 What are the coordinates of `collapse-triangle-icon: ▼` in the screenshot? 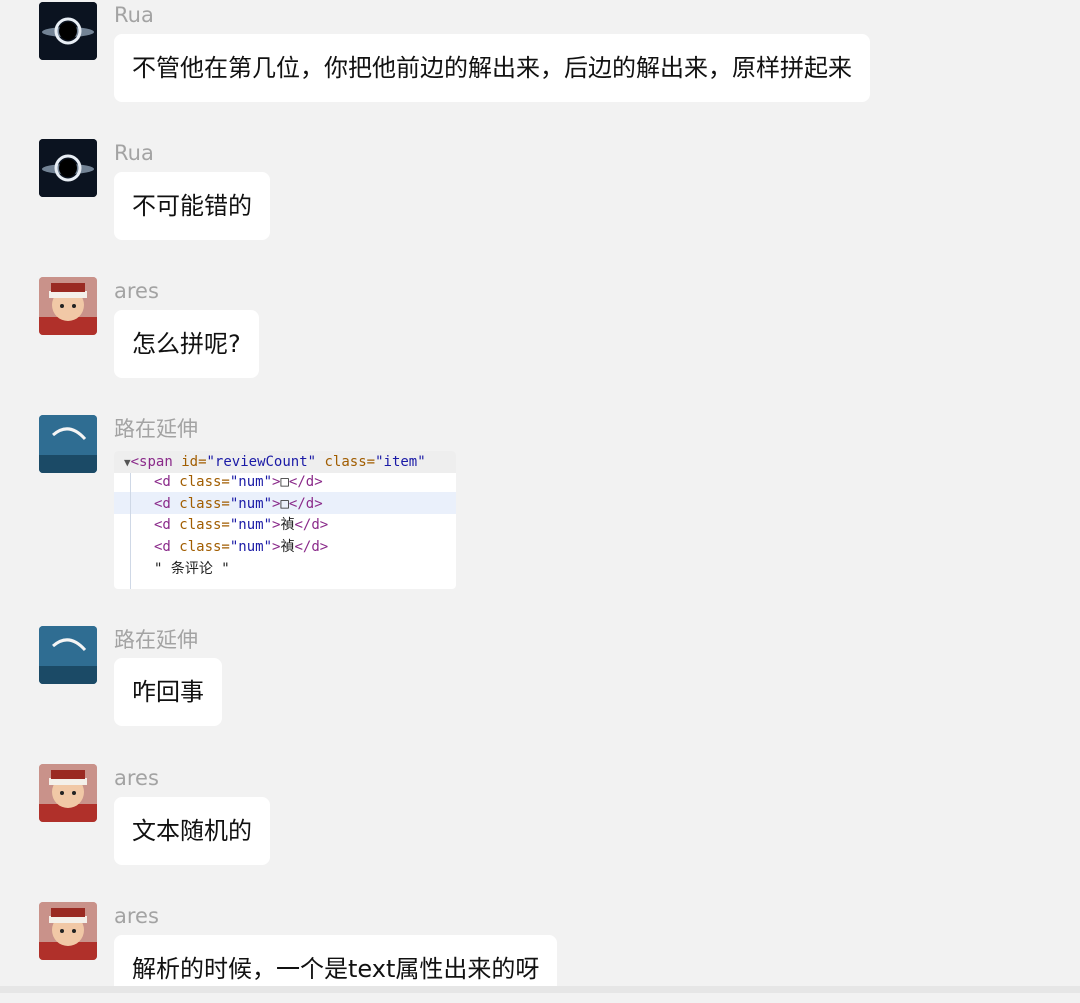 It's located at (127, 462).